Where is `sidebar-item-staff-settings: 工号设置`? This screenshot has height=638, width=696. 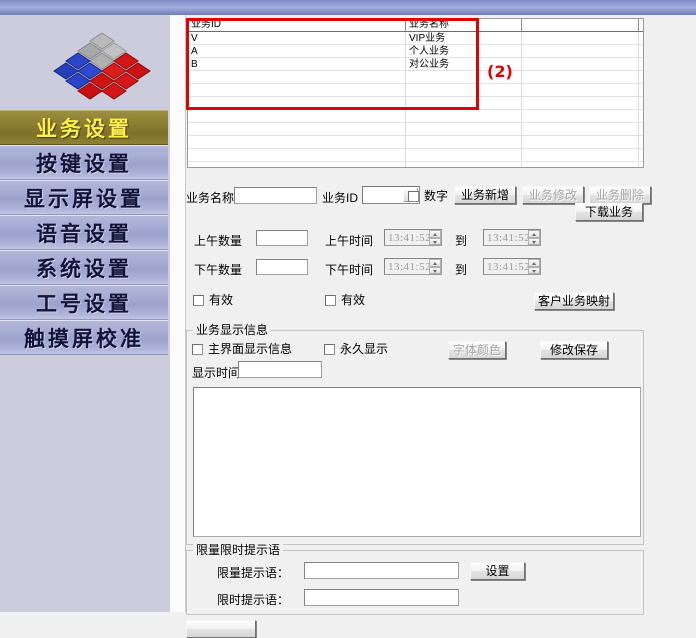
sidebar-item-staff-settings: 工号设置 is located at coordinates (84, 302).